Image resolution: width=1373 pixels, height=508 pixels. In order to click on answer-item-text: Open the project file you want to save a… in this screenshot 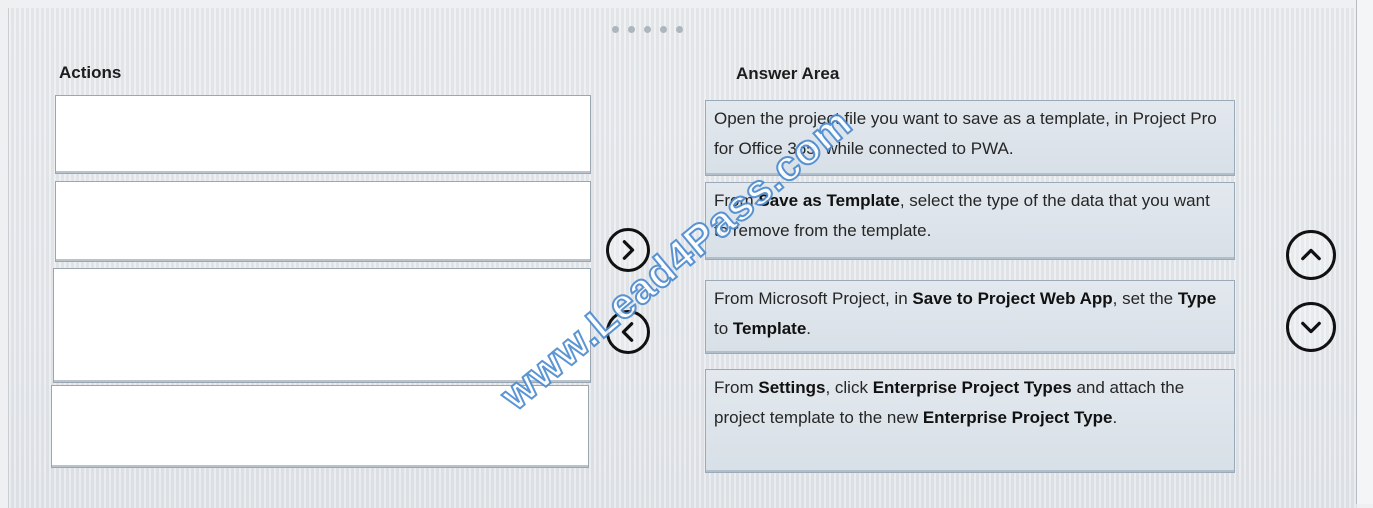, I will do `click(965, 133)`.